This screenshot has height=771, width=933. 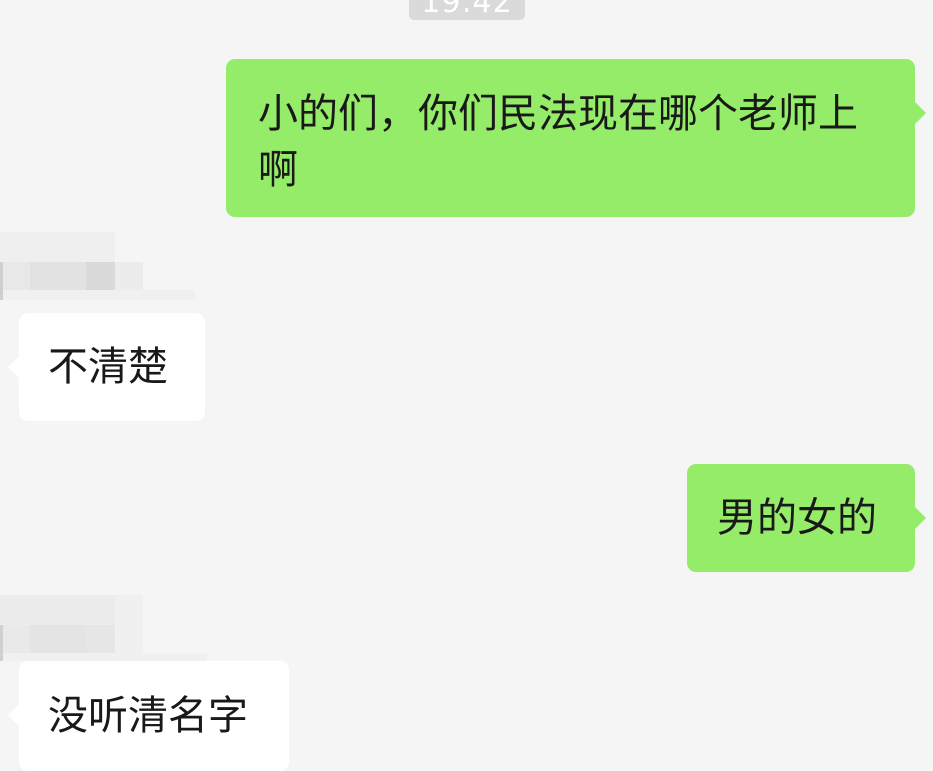 I want to click on message-text: 男的女的, so click(x=797, y=518).